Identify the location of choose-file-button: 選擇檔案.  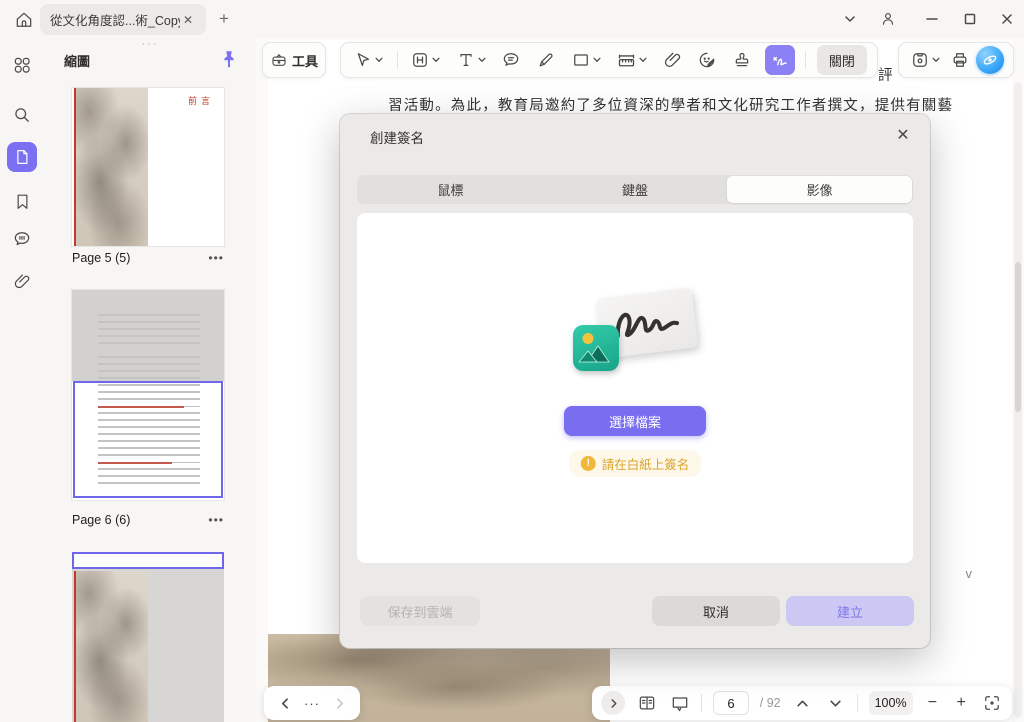
(635, 421).